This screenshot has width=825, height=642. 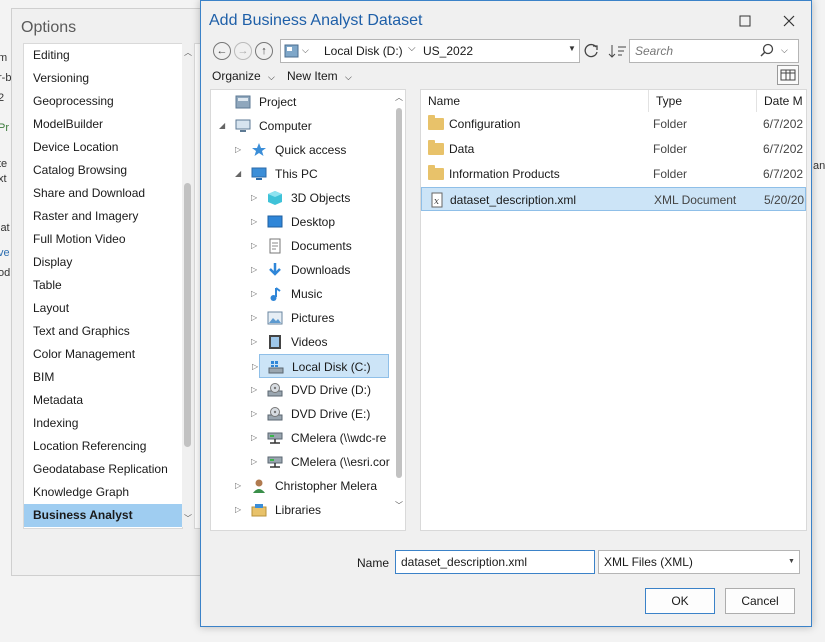 What do you see at coordinates (300, 246) in the screenshot?
I see `tree-item: ▷ Documents` at bounding box center [300, 246].